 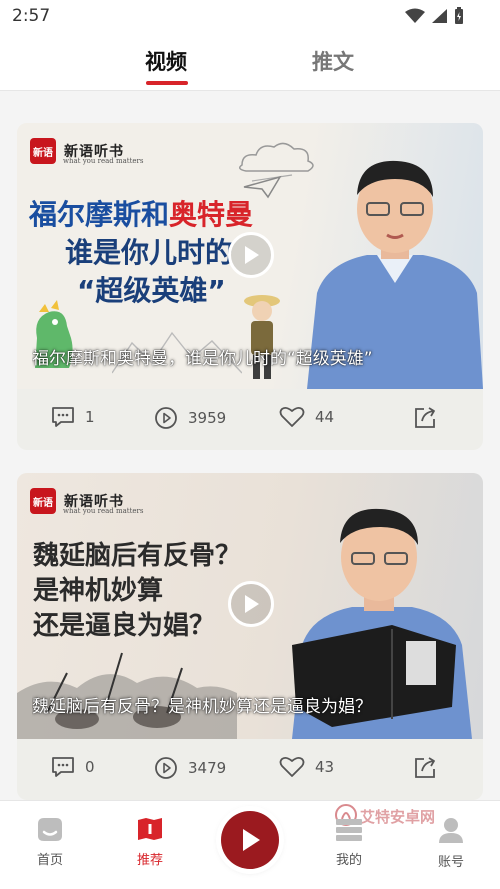 I want to click on view-count: 3479, so click(x=207, y=768).